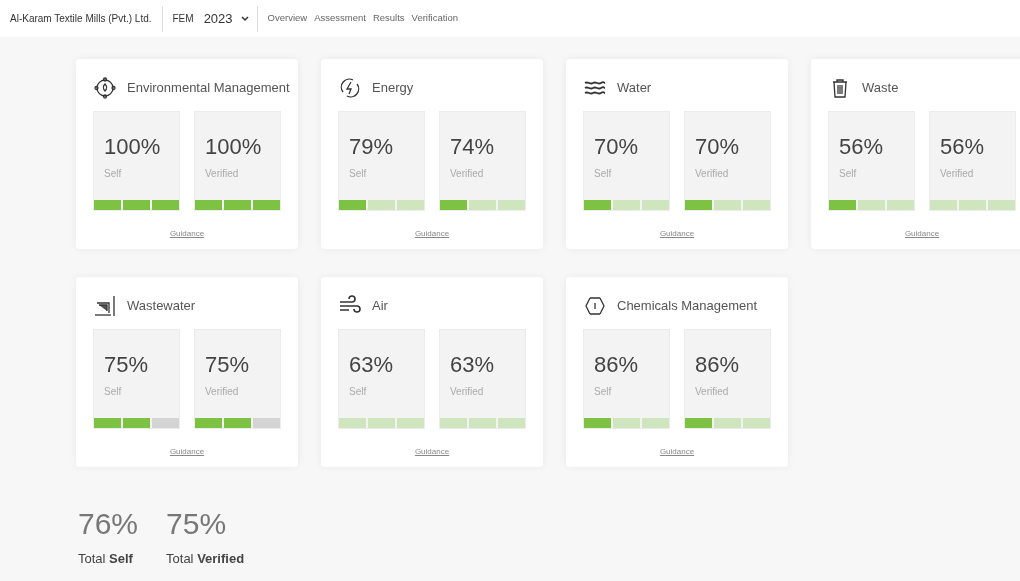 The image size is (1020, 581). Describe the element at coordinates (108, 524) in the screenshot. I see `total-value: 76%` at that location.